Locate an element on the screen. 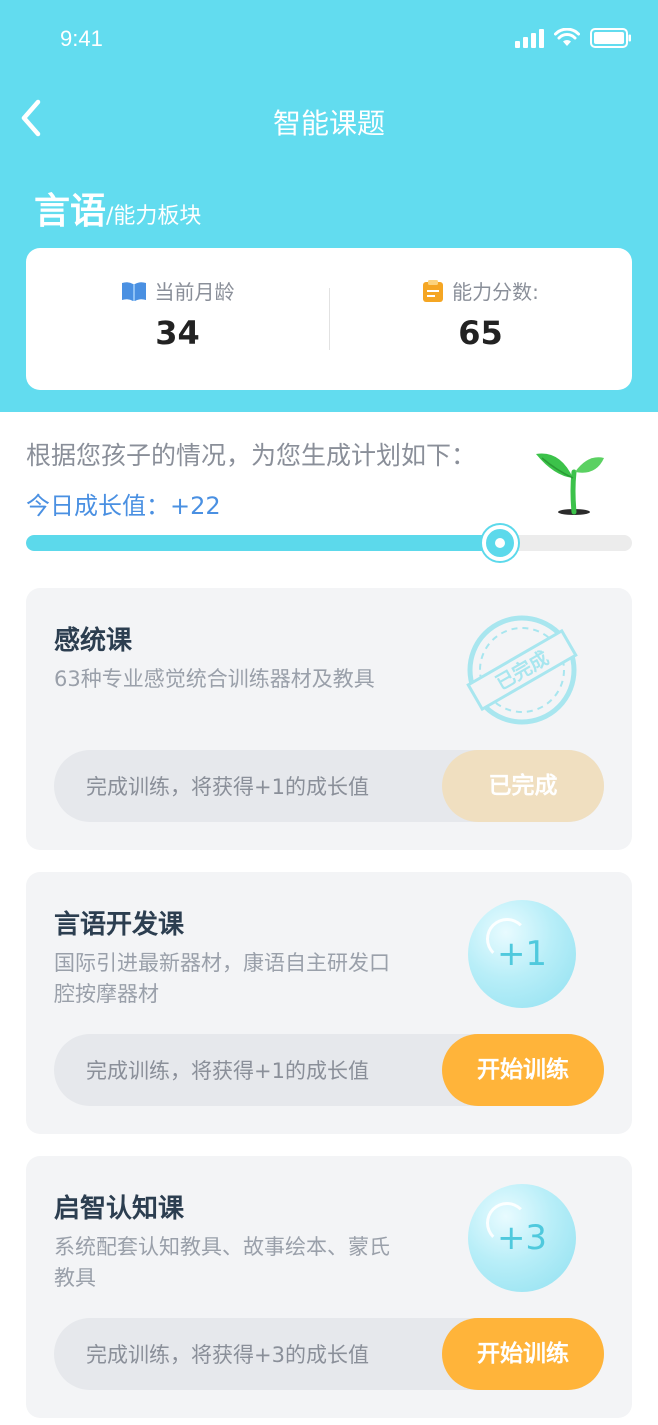  course-title: 言语开发课 is located at coordinates (119, 925).